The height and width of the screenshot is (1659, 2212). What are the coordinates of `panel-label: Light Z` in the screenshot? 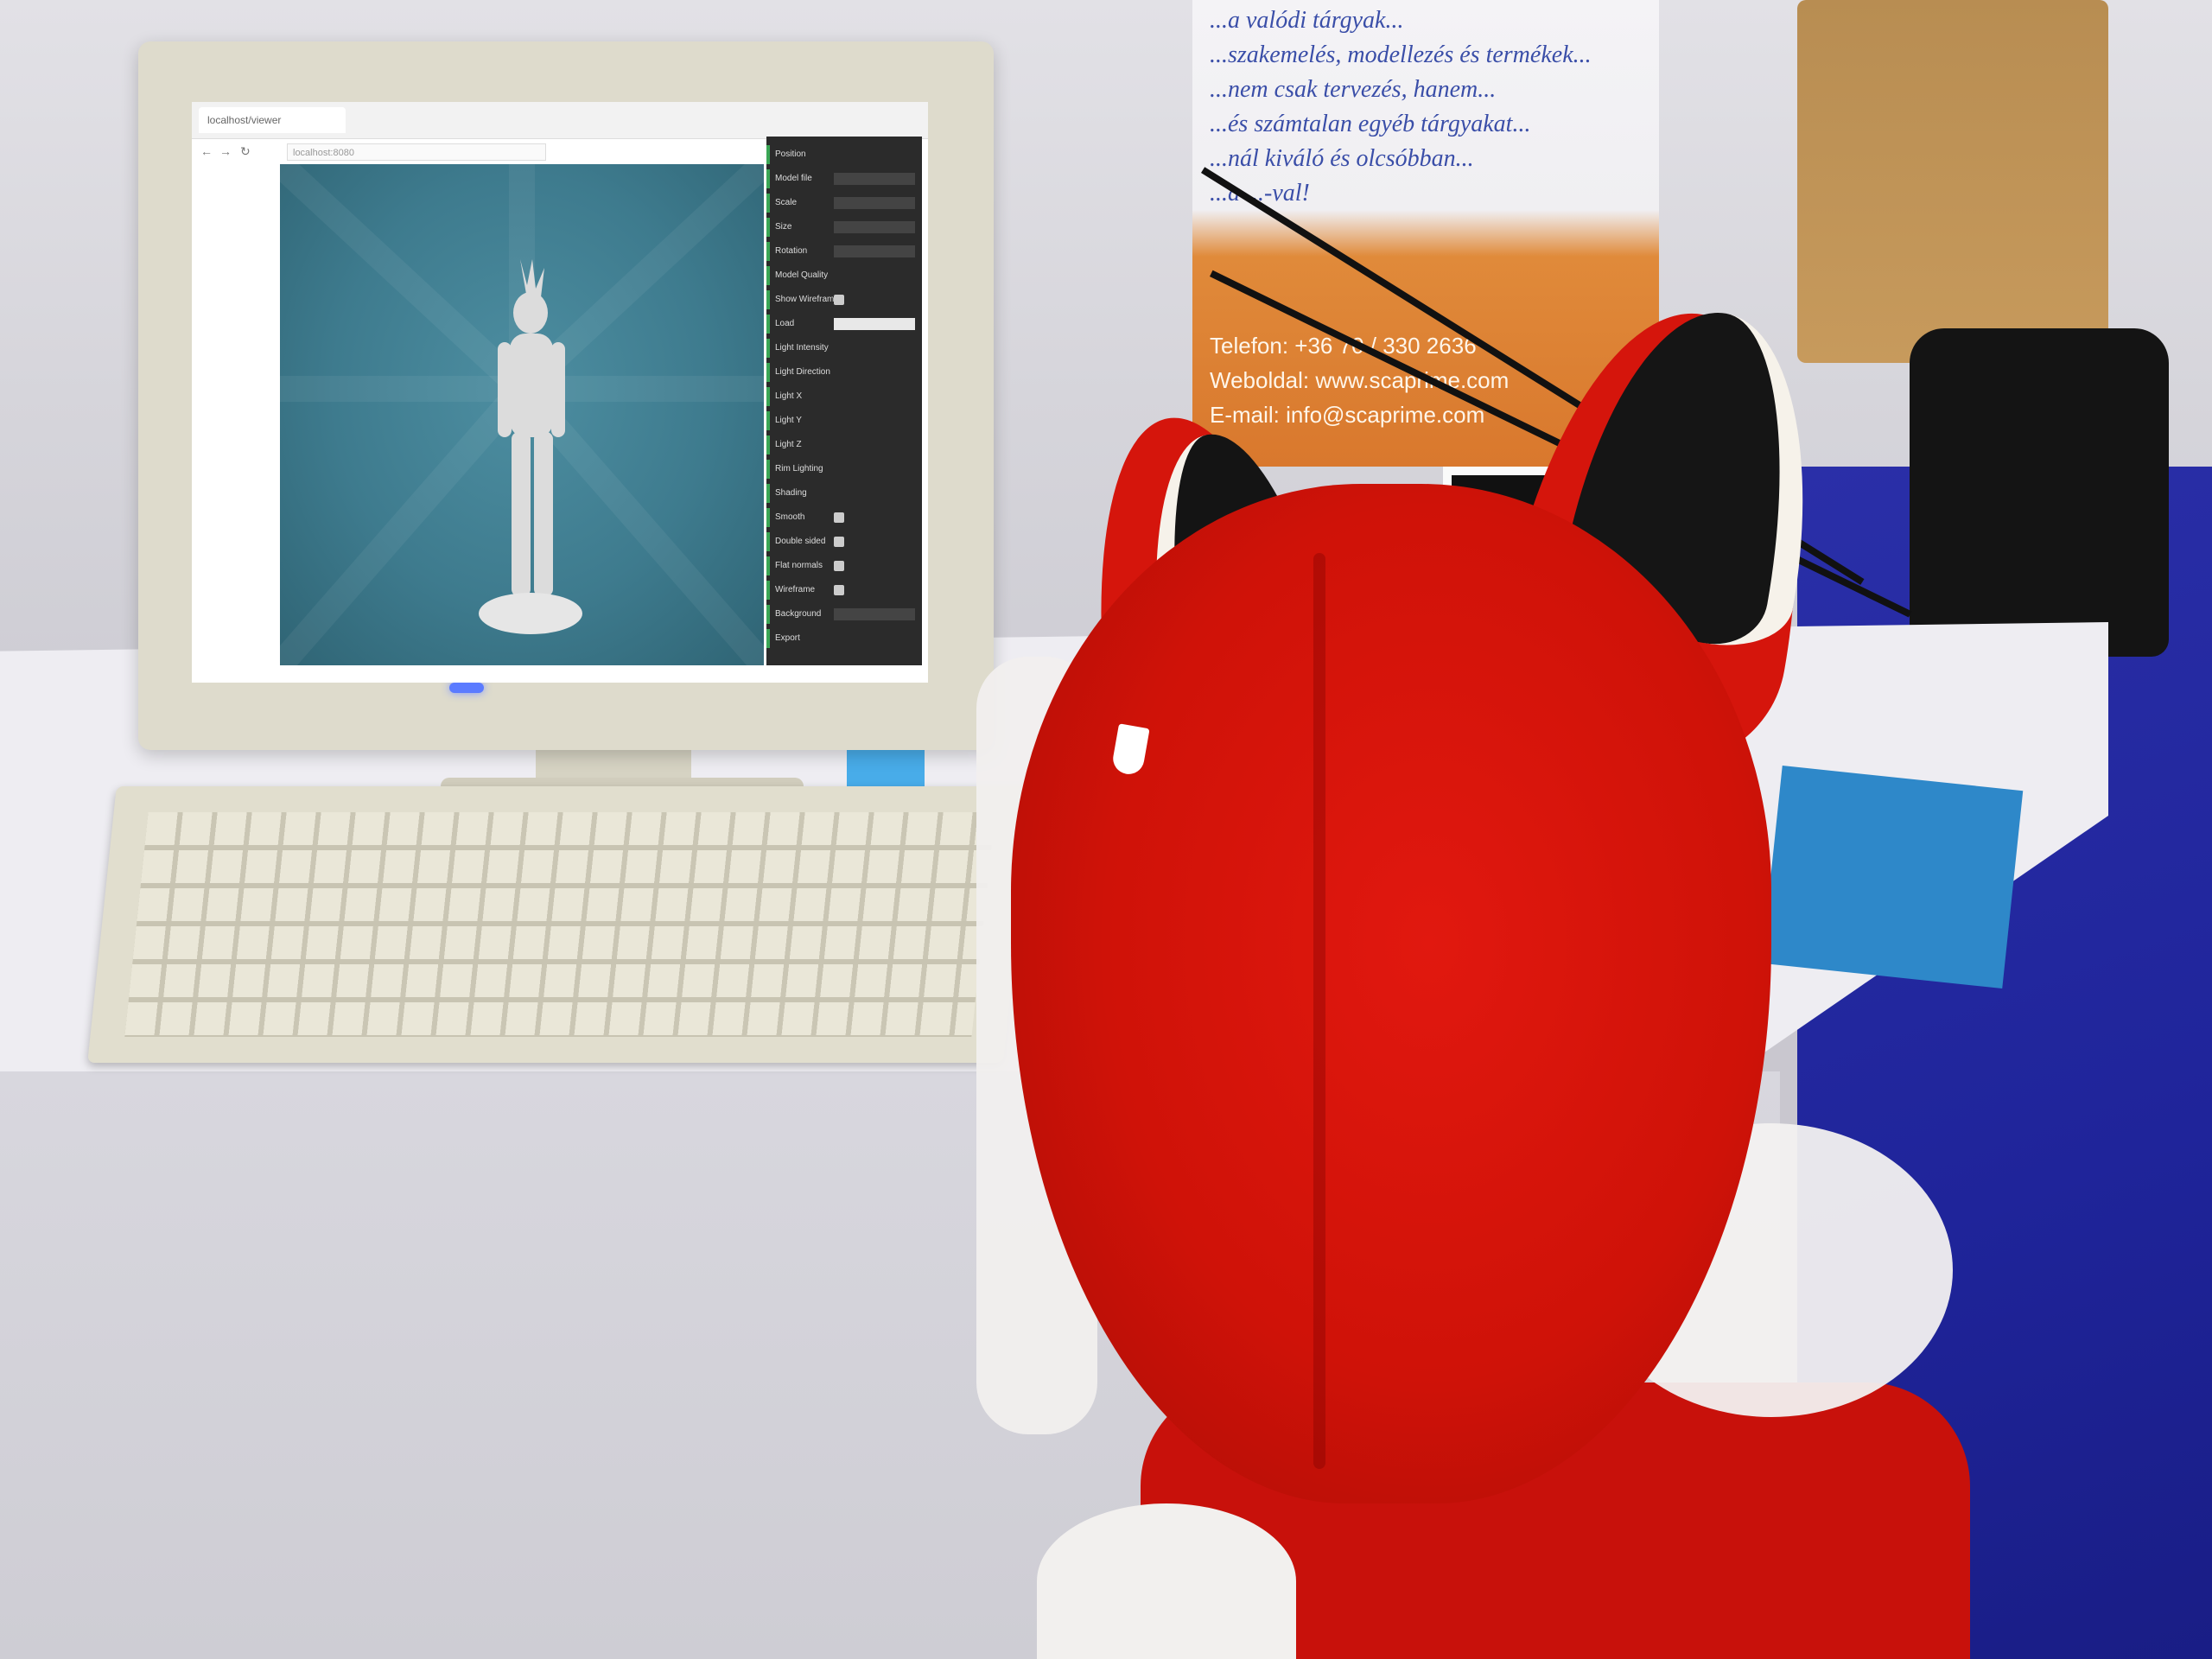 It's located at (788, 444).